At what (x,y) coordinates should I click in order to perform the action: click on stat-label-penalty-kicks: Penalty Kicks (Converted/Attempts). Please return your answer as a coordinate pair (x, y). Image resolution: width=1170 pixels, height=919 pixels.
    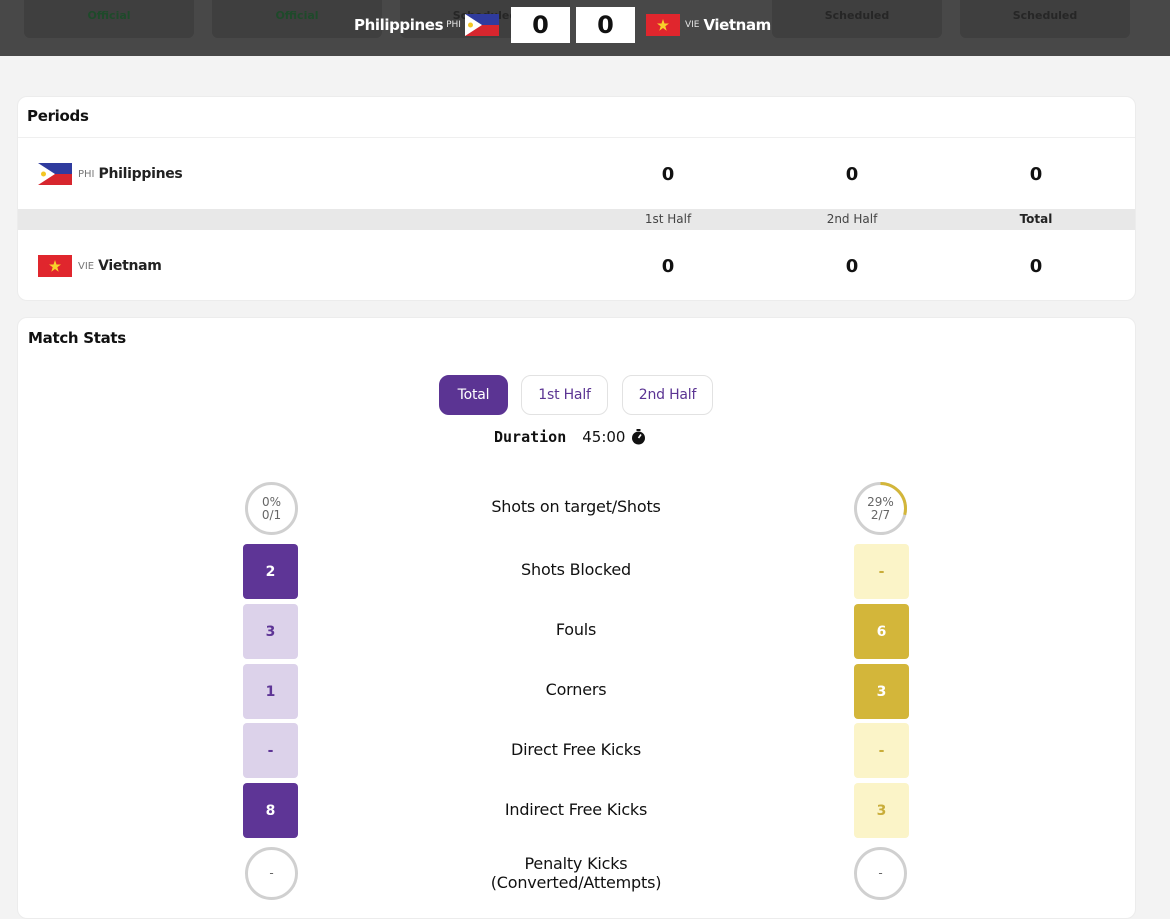
    Looking at the image, I should click on (576, 873).